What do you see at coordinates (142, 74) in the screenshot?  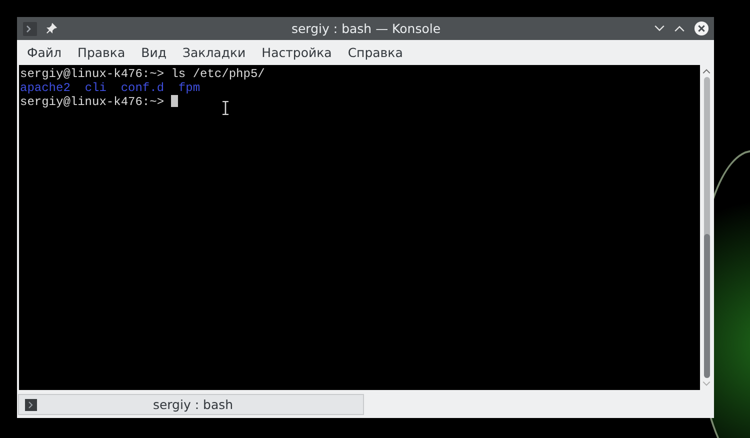 I see `terminal-line: sergiy@linux-k476:~> ls /etc/php5/` at bounding box center [142, 74].